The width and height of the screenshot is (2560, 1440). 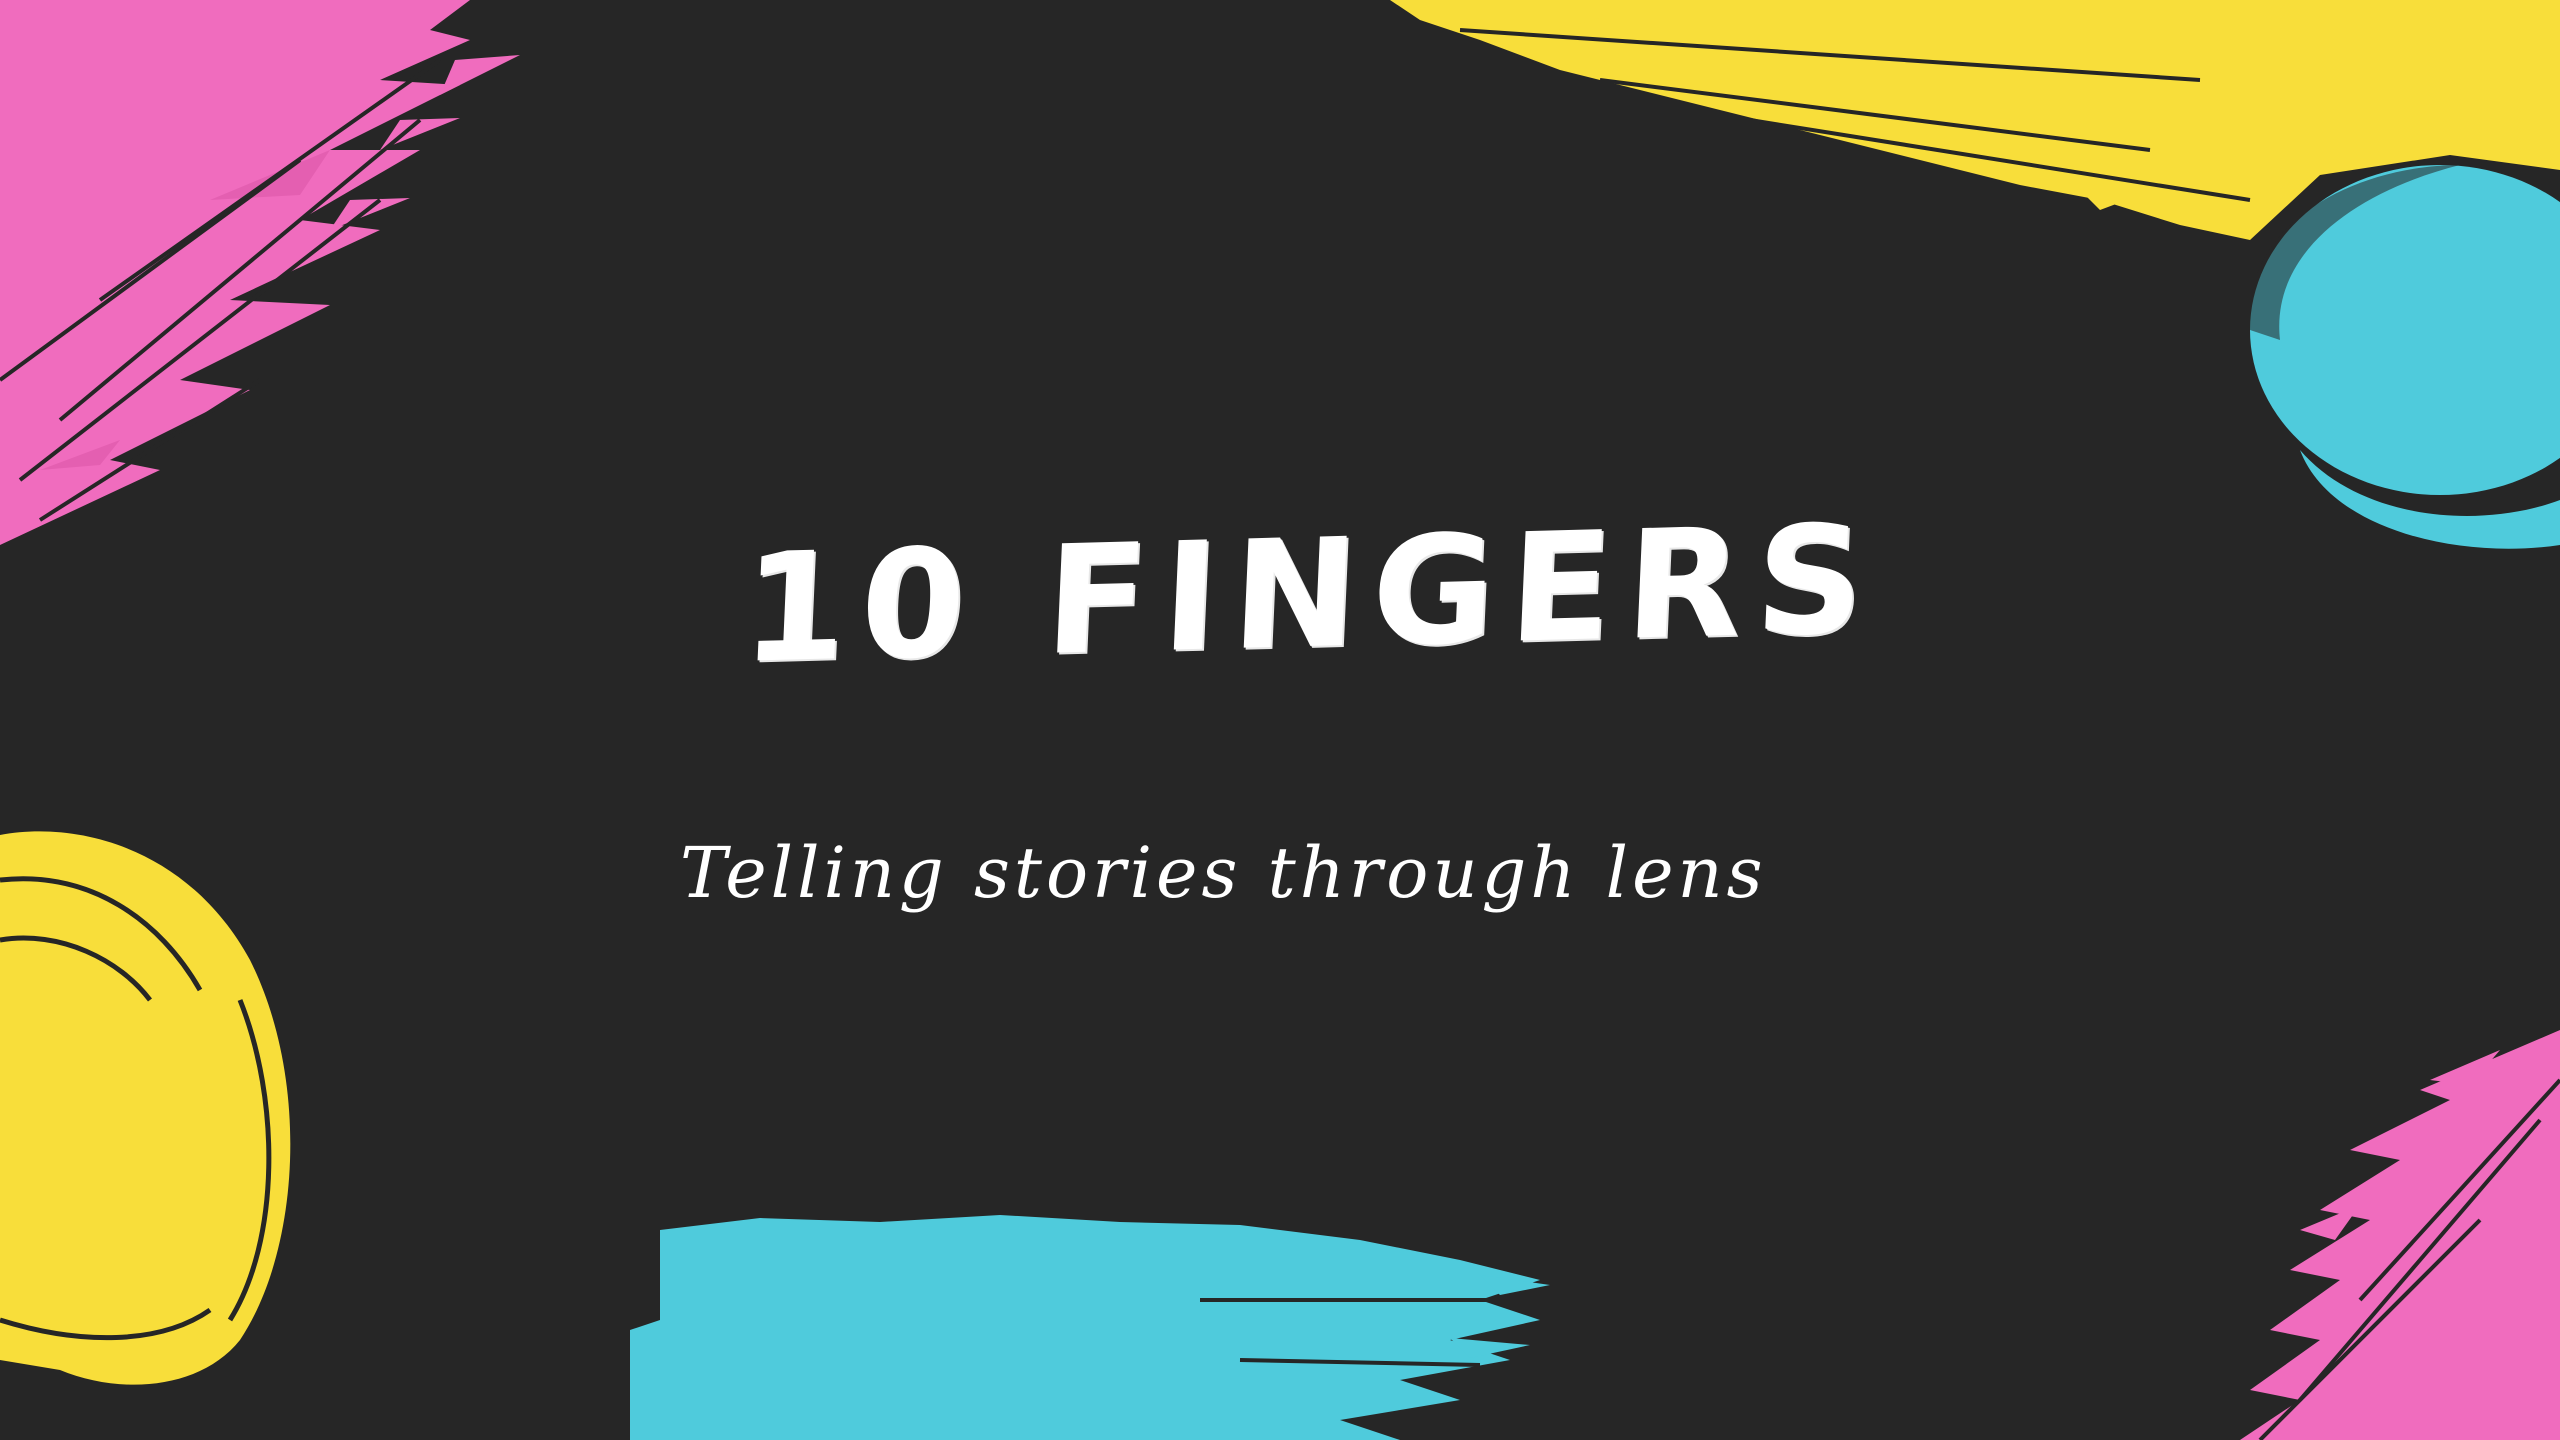 What do you see at coordinates (260, 272) in the screenshot?
I see `pink-brush-stroke-top-left` at bounding box center [260, 272].